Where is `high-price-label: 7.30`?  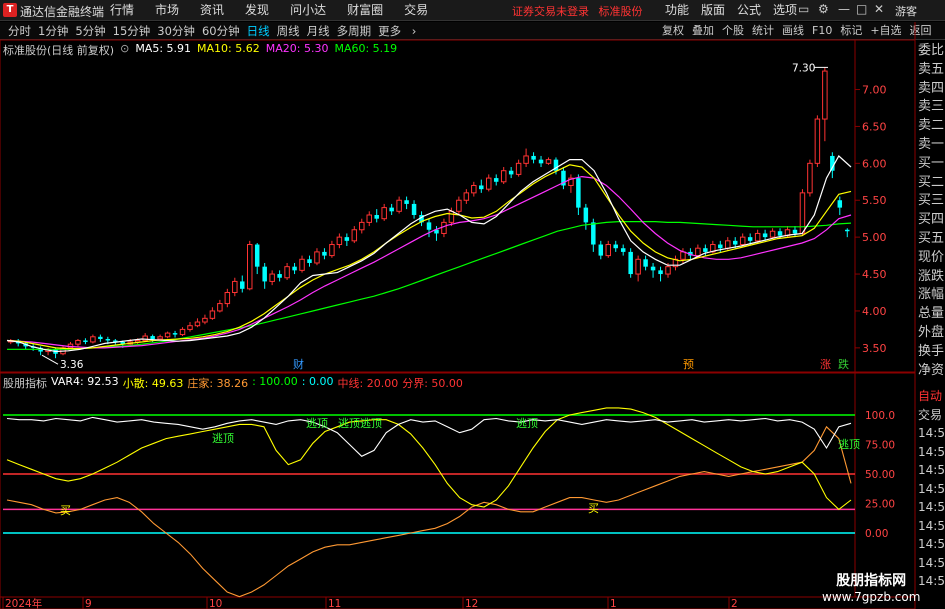 high-price-label: 7.30 is located at coordinates (803, 68).